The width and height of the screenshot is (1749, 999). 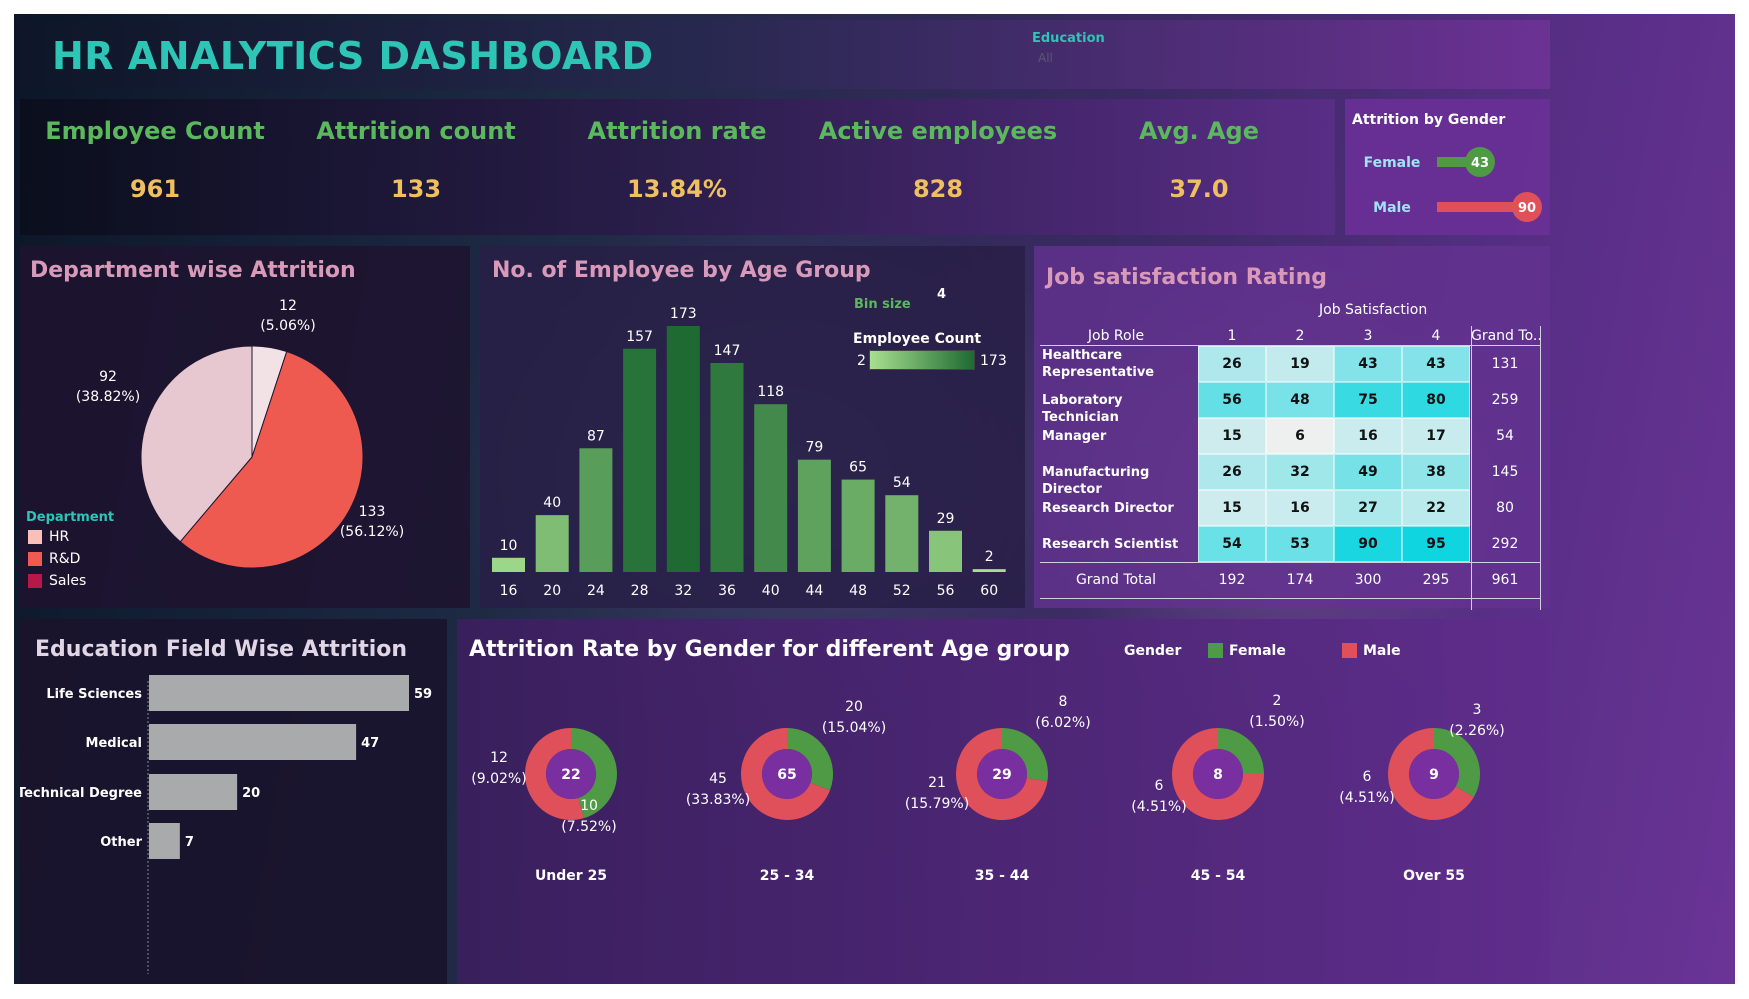 I want to click on kpi-attrition-rate-label: Attrition rate, so click(x=677, y=131).